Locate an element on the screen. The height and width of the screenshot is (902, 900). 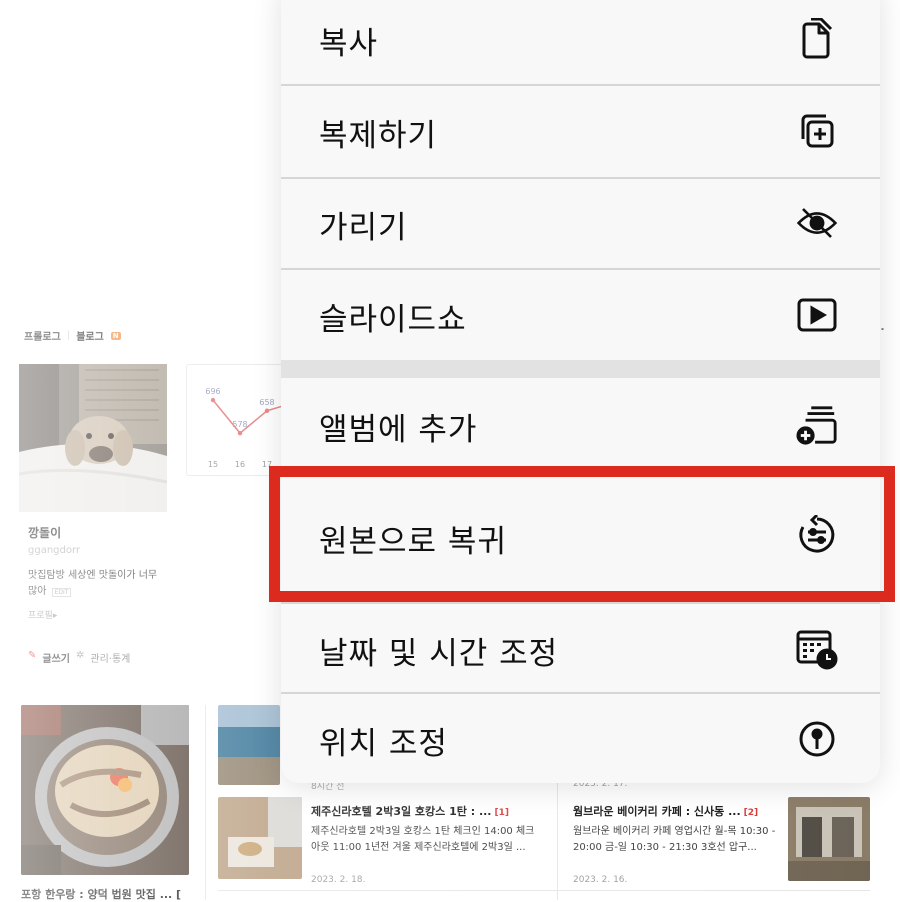
new-badge: N is located at coordinates (115, 335).